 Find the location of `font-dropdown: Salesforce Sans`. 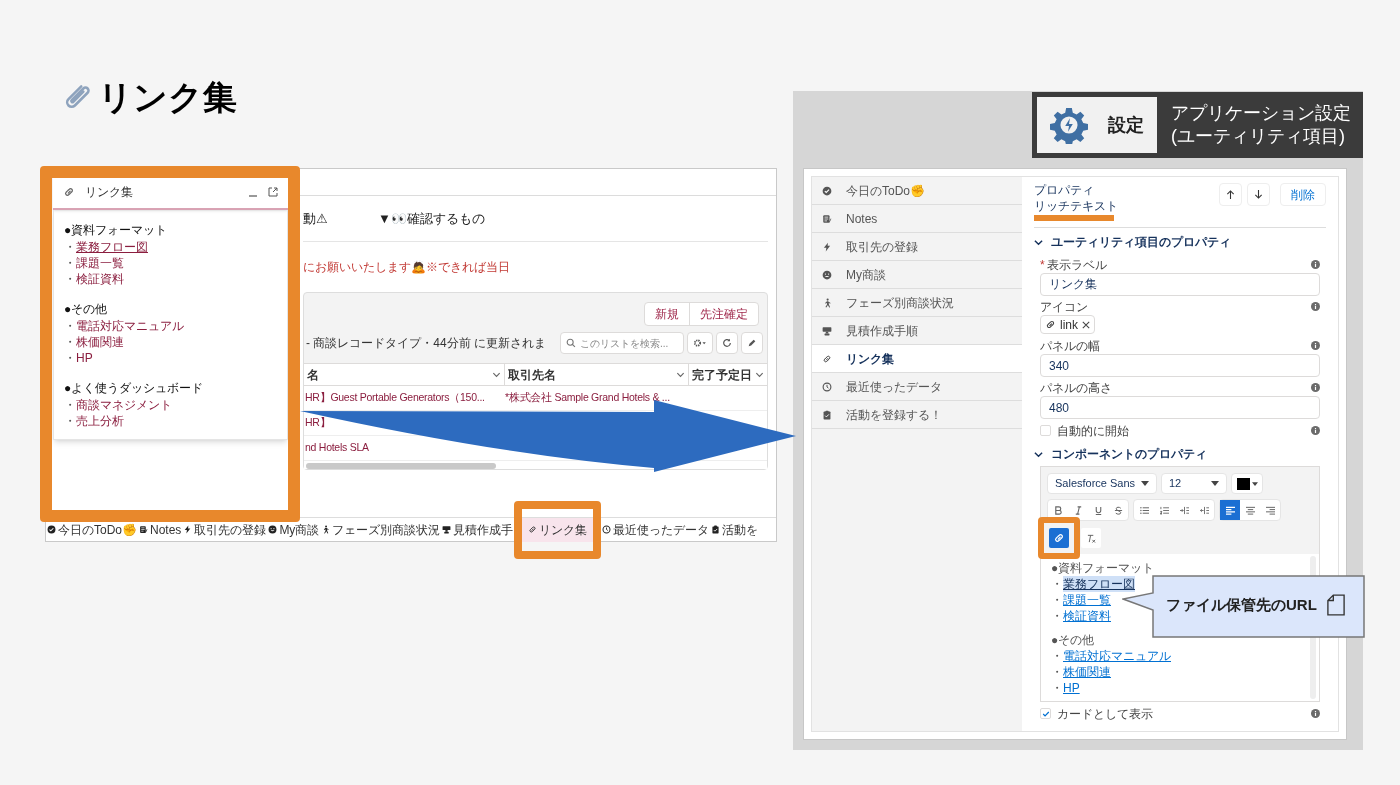

font-dropdown: Salesforce Sans is located at coordinates (1102, 483).